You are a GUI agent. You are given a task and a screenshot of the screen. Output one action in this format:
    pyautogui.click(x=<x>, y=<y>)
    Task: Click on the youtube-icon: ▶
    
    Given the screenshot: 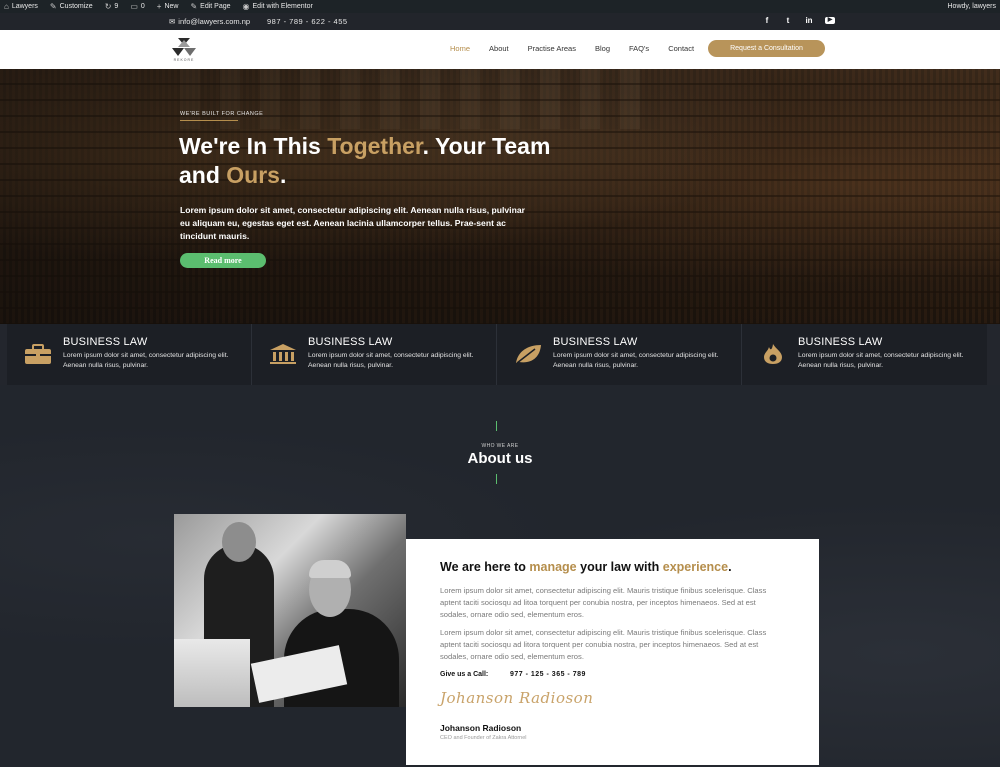 What is the action you would take?
    pyautogui.click(x=830, y=20)
    